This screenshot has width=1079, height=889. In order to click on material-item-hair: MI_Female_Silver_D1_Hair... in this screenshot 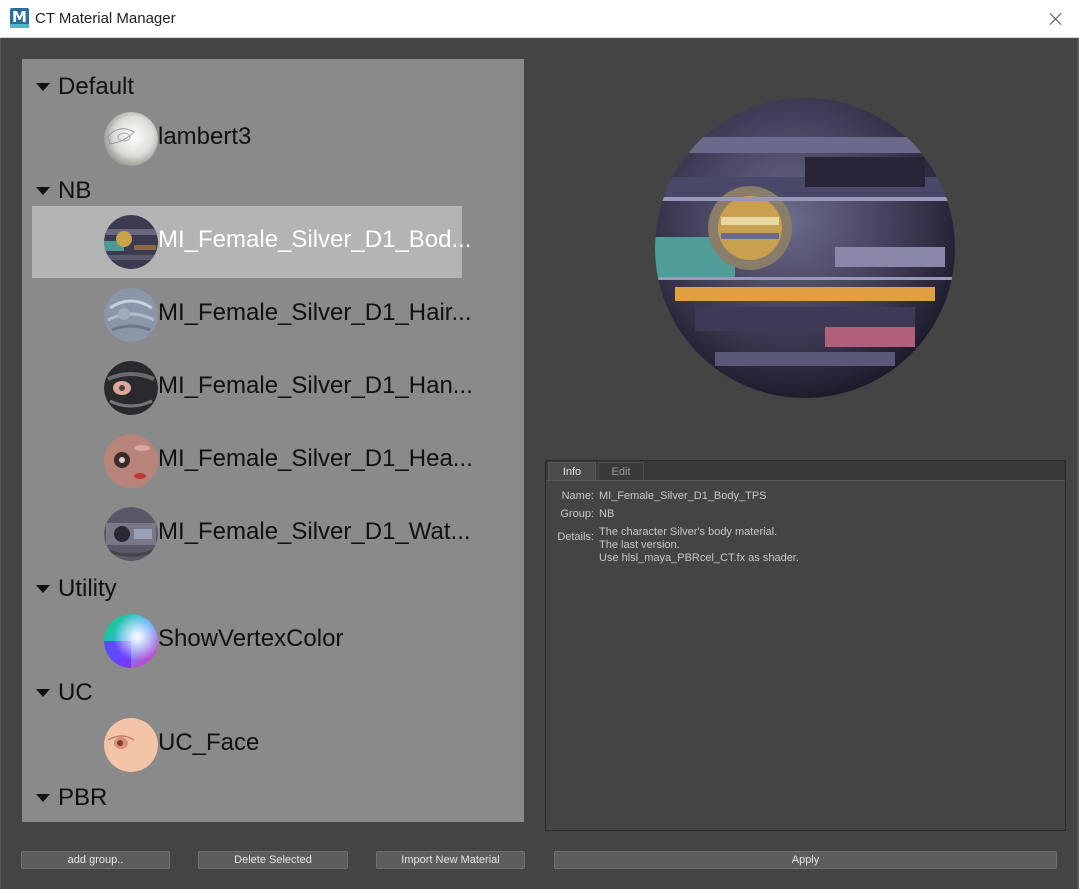, I will do `click(251, 315)`.